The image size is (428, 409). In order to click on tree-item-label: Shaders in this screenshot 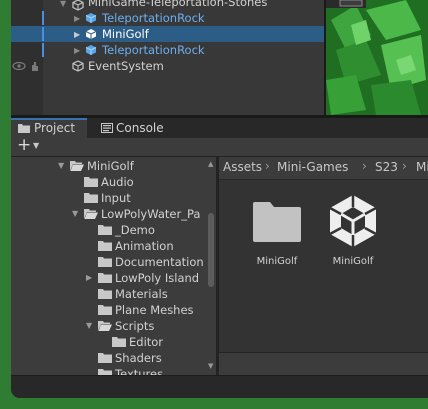, I will do `click(138, 358)`.